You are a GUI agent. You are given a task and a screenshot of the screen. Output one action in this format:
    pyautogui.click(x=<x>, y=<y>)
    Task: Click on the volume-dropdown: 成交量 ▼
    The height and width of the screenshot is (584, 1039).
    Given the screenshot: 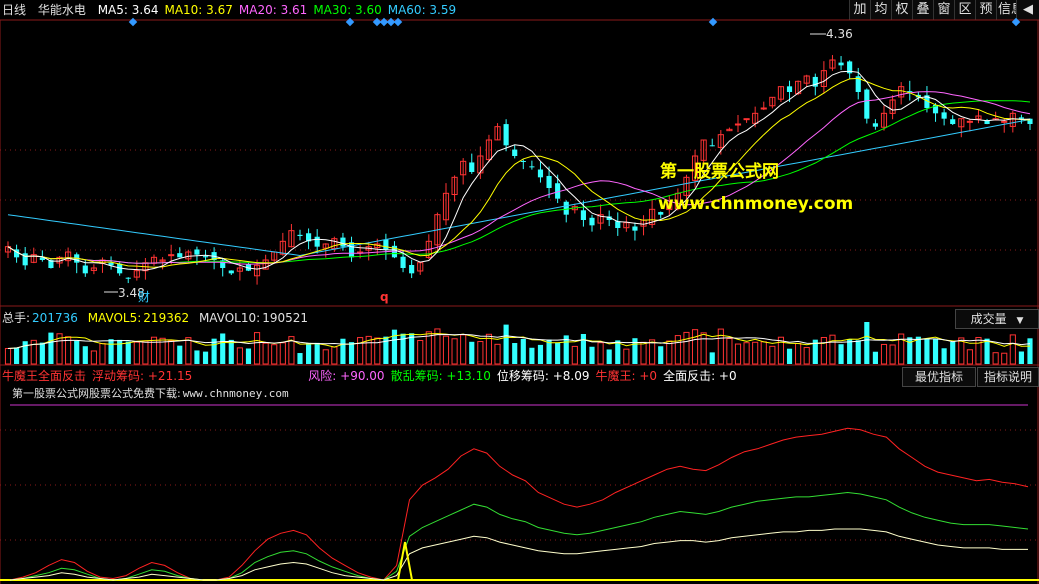 What is the action you would take?
    pyautogui.click(x=997, y=319)
    